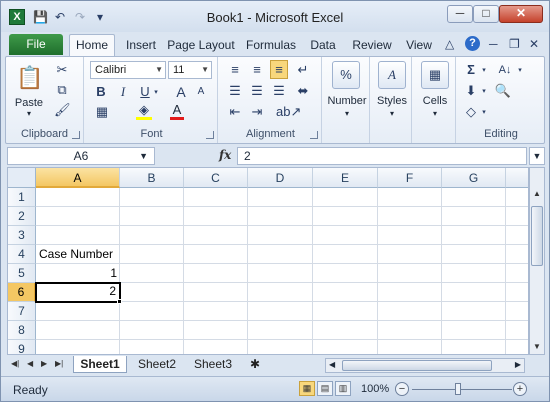 This screenshot has width=550, height=402. I want to click on align-left-icon: ☰, so click(235, 91).